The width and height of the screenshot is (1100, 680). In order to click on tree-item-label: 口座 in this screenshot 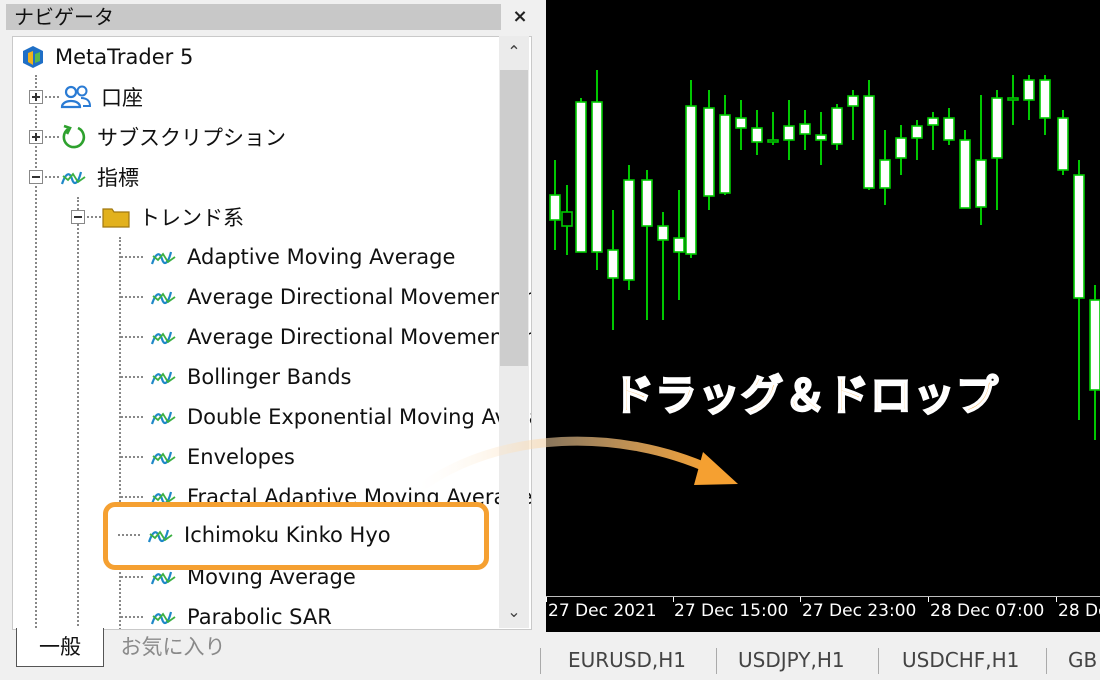, I will do `click(122, 98)`.